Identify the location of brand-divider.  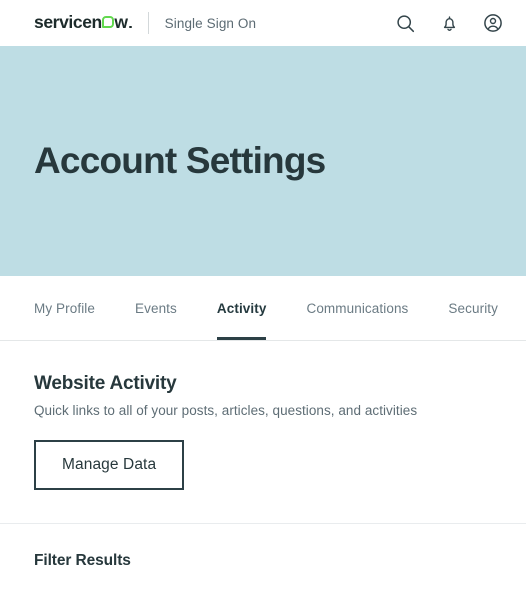
(148, 23).